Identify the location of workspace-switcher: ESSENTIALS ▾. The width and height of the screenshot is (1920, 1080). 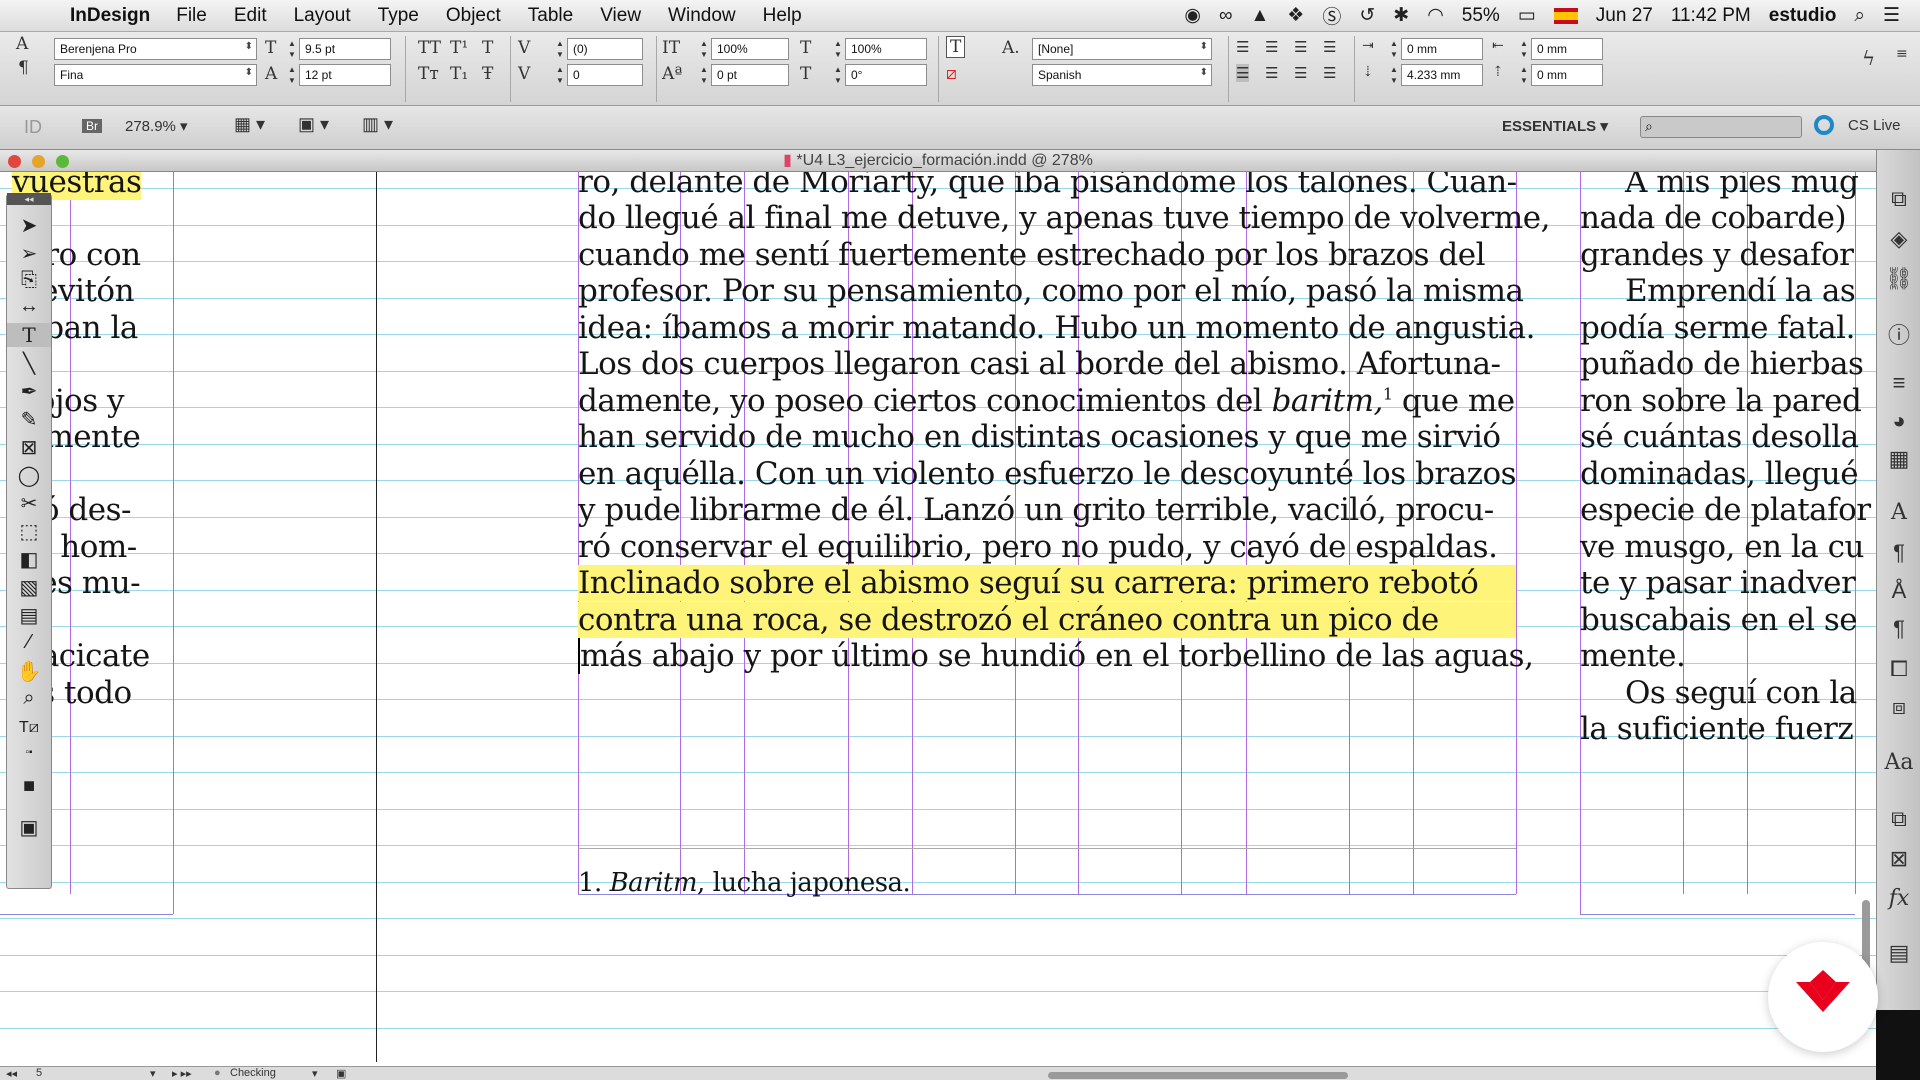
(1555, 126).